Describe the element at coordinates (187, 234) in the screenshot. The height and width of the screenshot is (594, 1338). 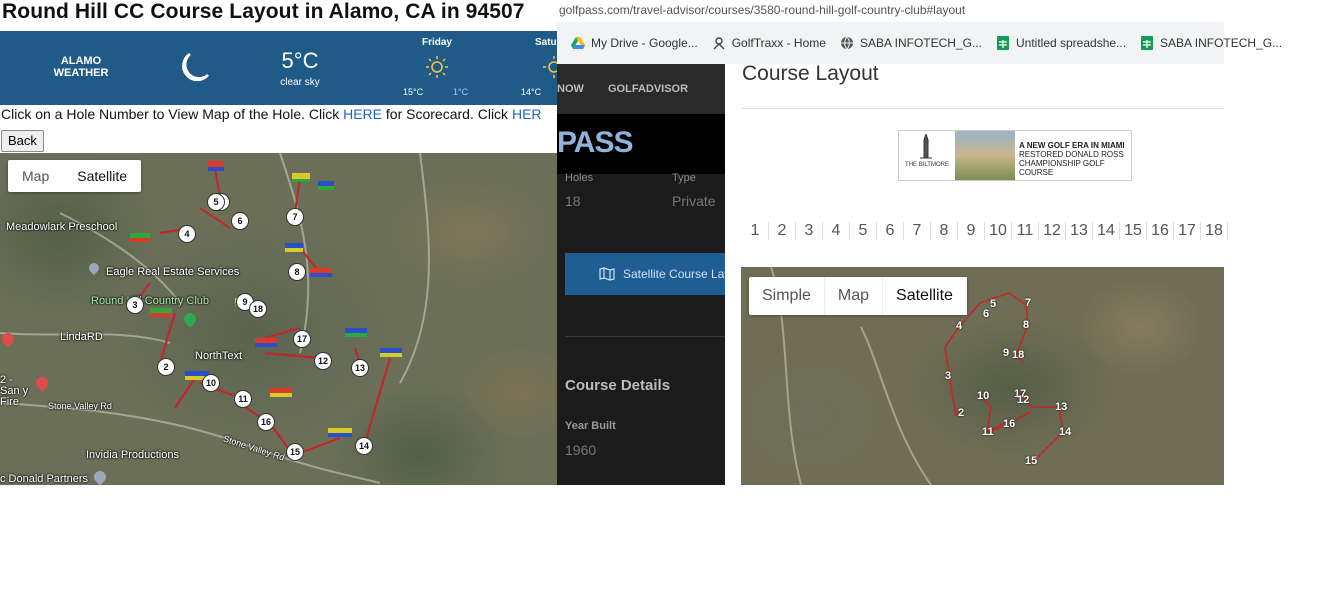
I see `hole-marker: 4` at that location.